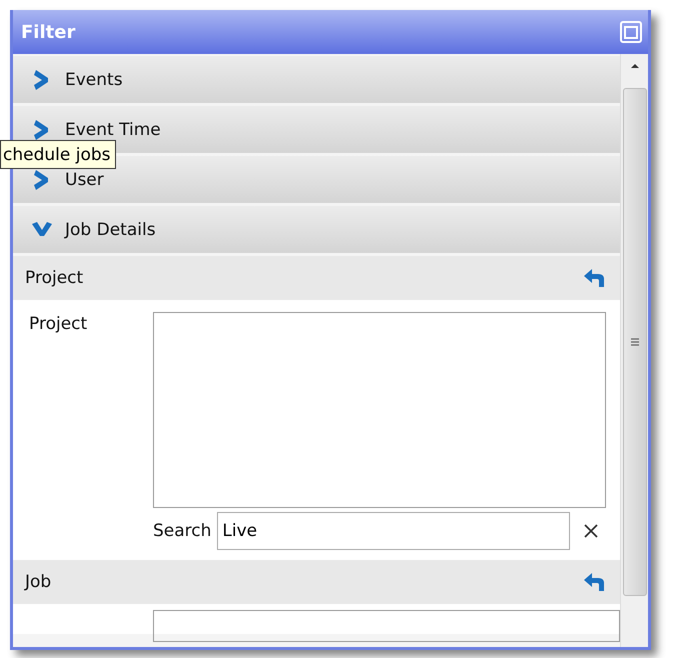 The width and height of the screenshot is (693, 658). I want to click on tooltip: chedule jobs, so click(58, 154).